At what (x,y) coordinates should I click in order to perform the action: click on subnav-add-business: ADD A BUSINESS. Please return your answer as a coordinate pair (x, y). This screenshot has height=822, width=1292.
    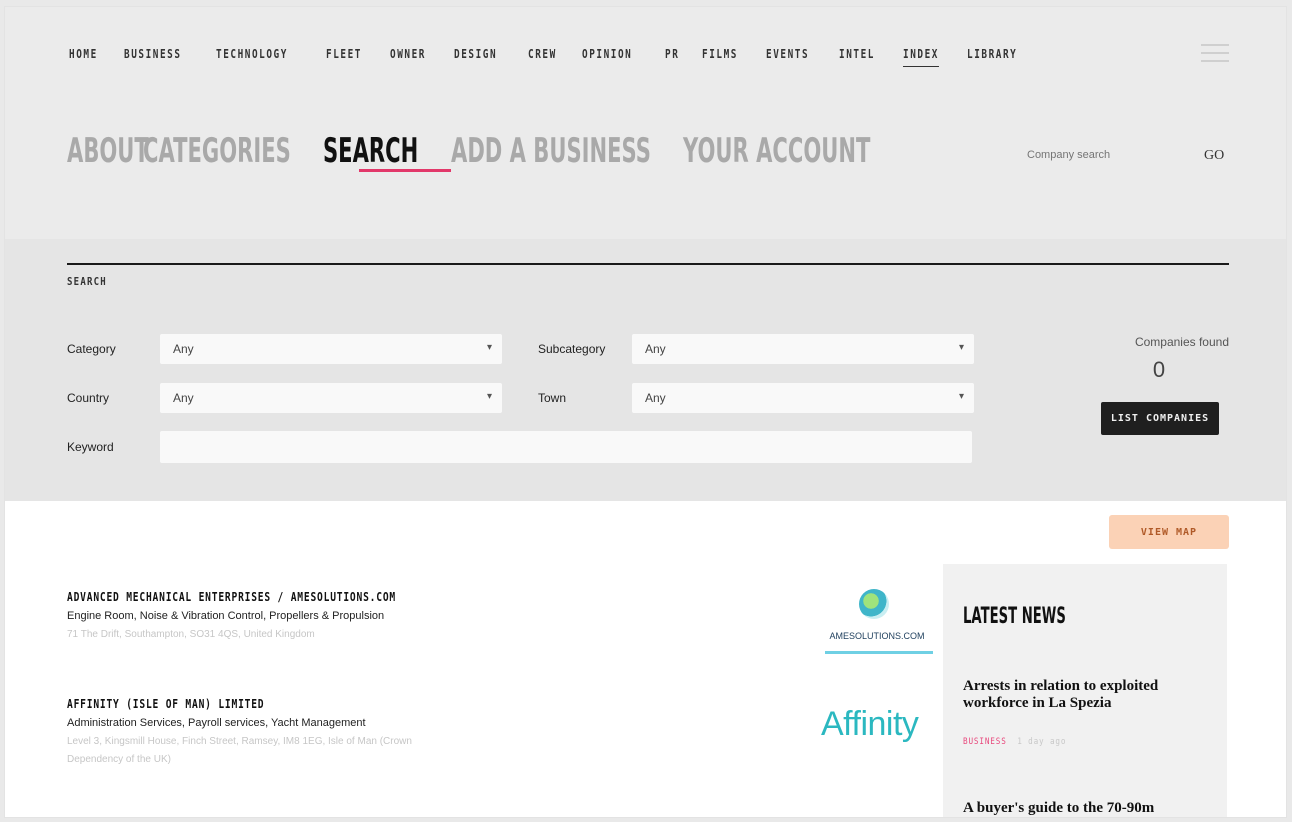
    Looking at the image, I should click on (551, 151).